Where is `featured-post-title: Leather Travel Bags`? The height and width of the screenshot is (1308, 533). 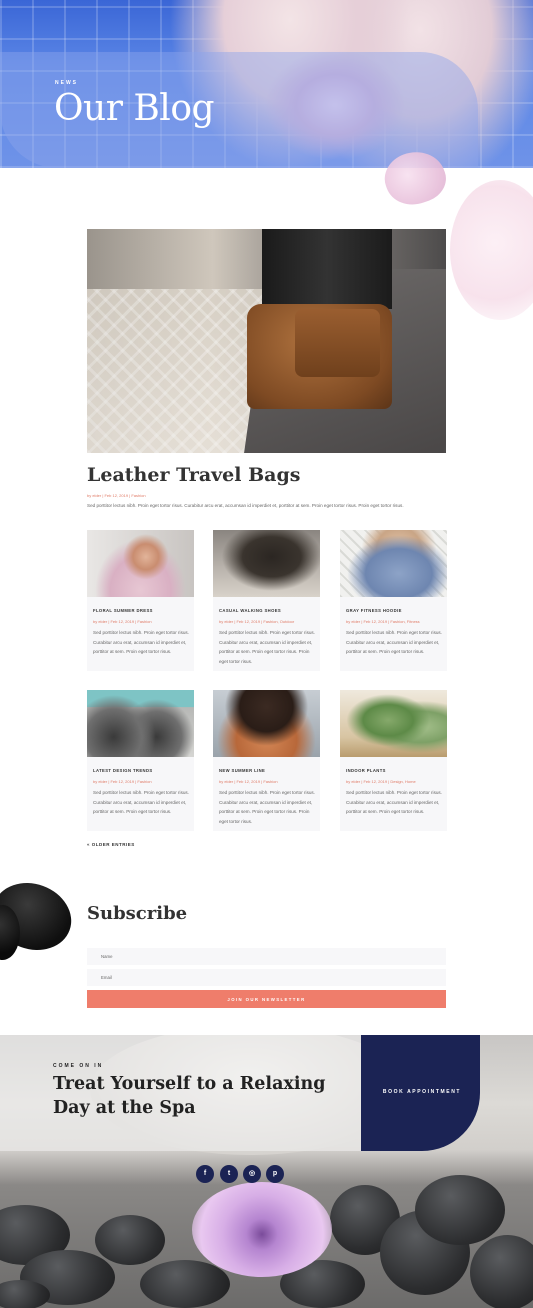
featured-post-title: Leather Travel Bags is located at coordinates (193, 475).